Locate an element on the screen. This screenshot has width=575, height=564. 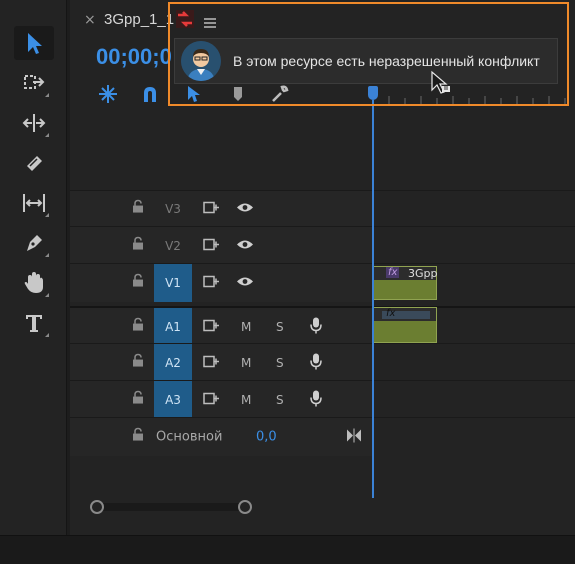
bottom-panel-strip is located at coordinates (287, 549).